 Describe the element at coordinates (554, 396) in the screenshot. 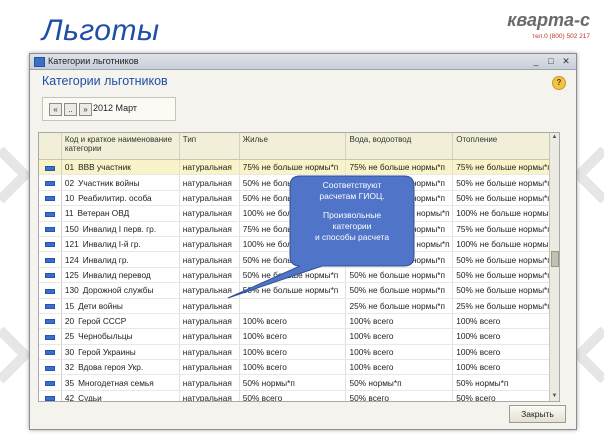

I see `scroll-down-icon: ▼` at that location.